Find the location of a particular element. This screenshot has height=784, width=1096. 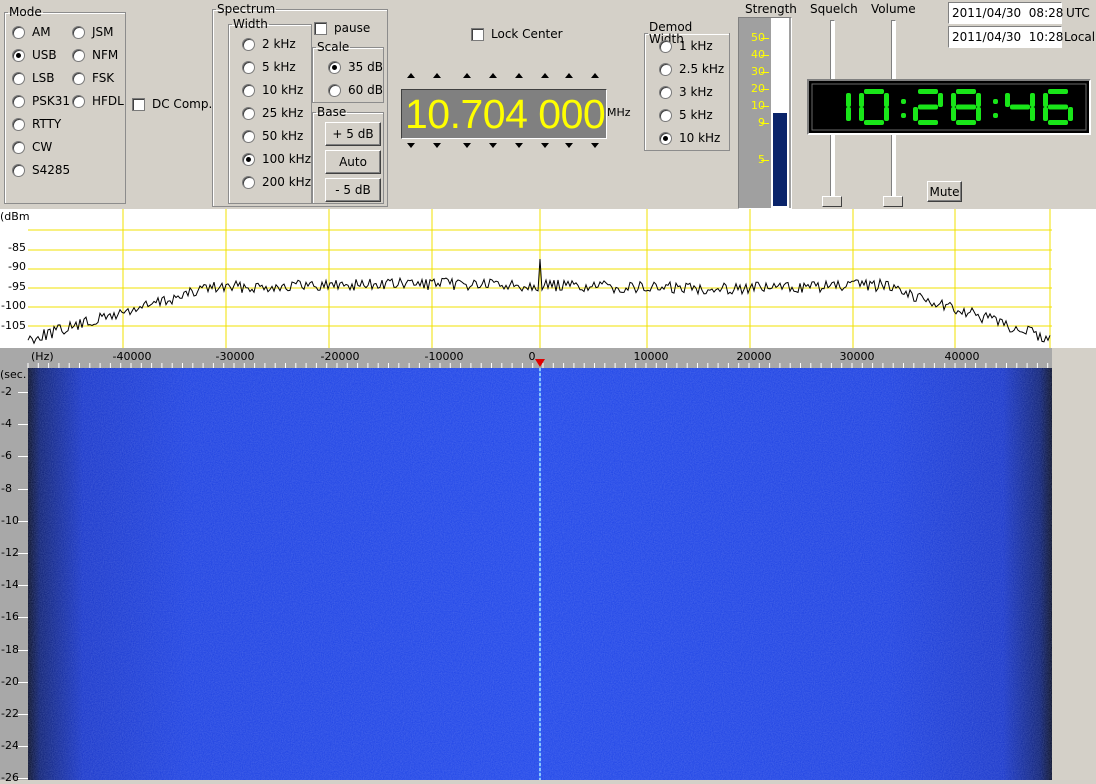

mode-option-label: NFM is located at coordinates (105, 55).